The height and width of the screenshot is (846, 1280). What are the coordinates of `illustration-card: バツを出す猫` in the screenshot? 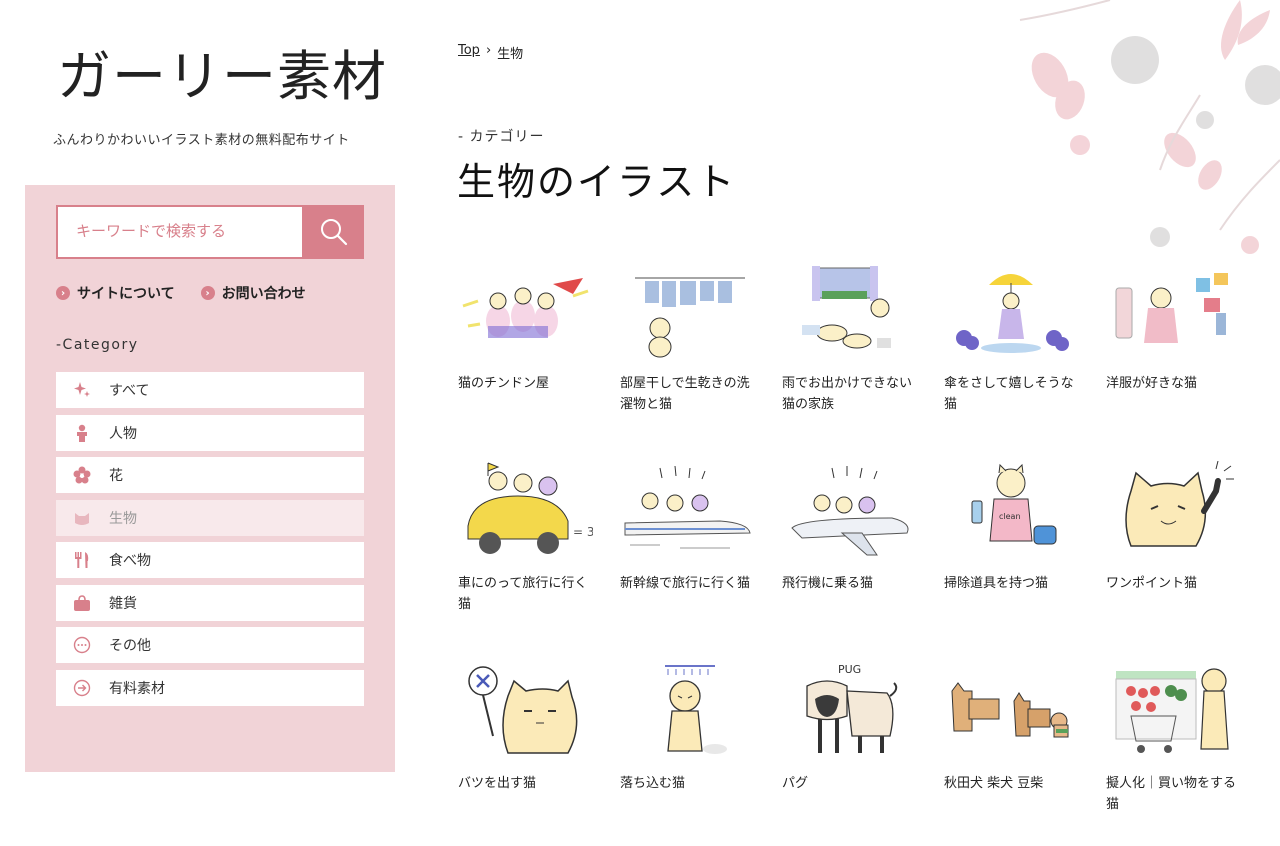 It's located at (525, 726).